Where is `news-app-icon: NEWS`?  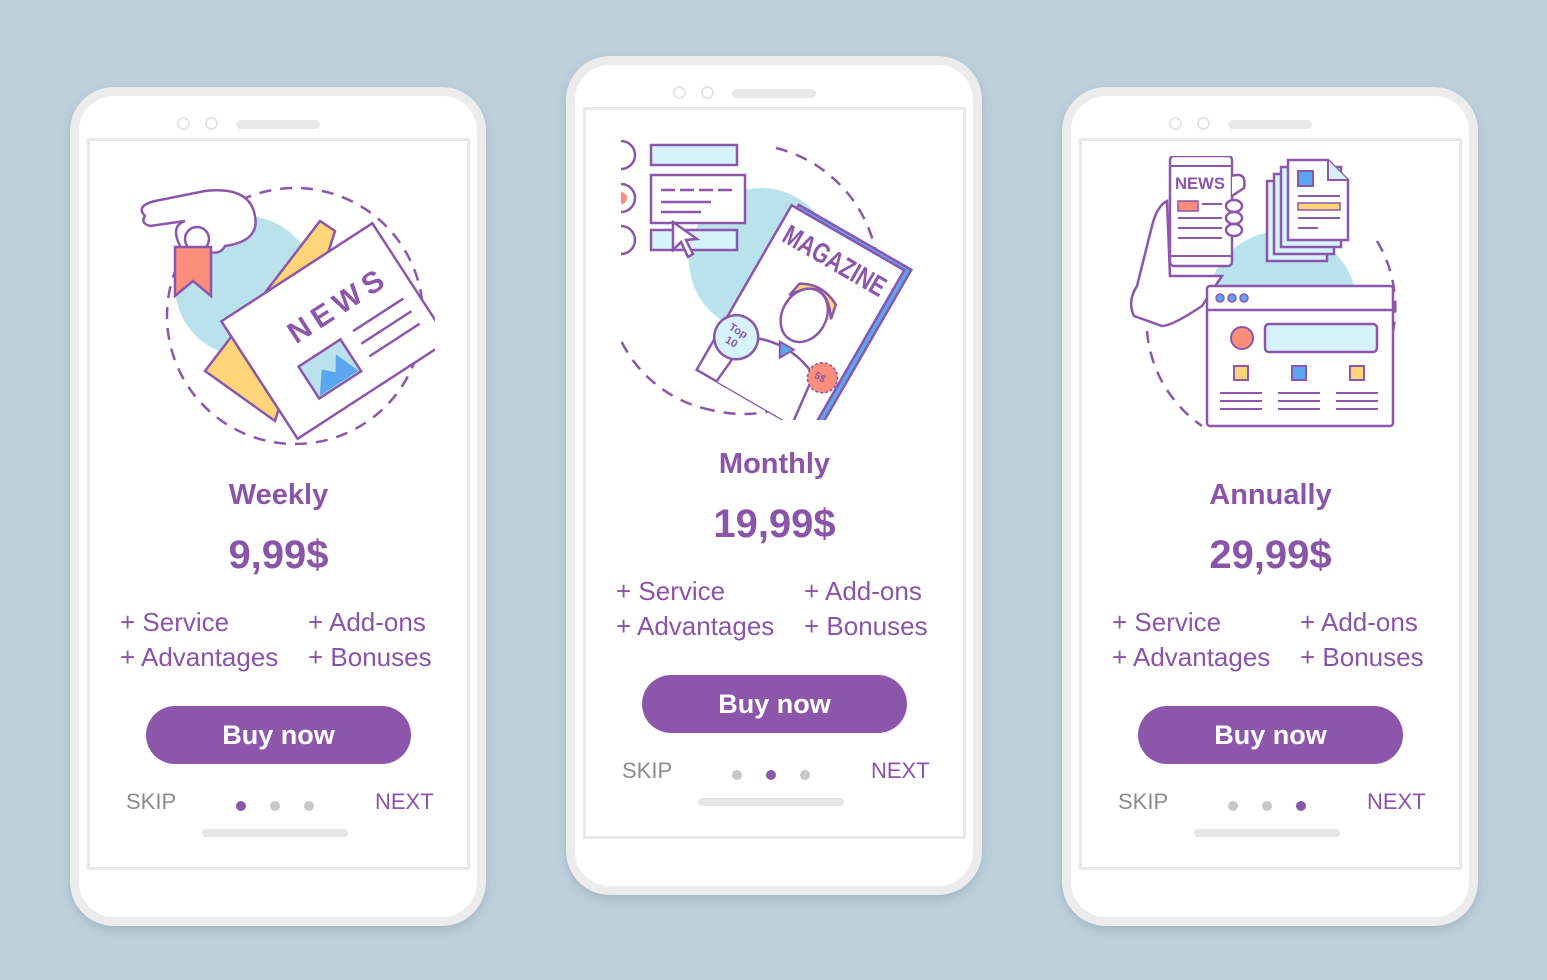
news-app-icon: NEWS is located at coordinates (1263, 292).